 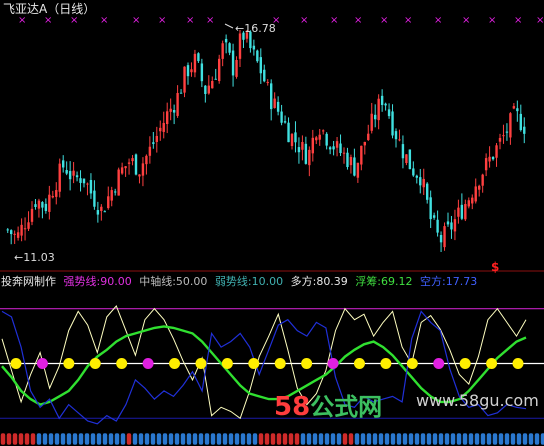 What do you see at coordinates (449, 281) in the screenshot?
I see `legend-kong: 空方:17.73` at bounding box center [449, 281].